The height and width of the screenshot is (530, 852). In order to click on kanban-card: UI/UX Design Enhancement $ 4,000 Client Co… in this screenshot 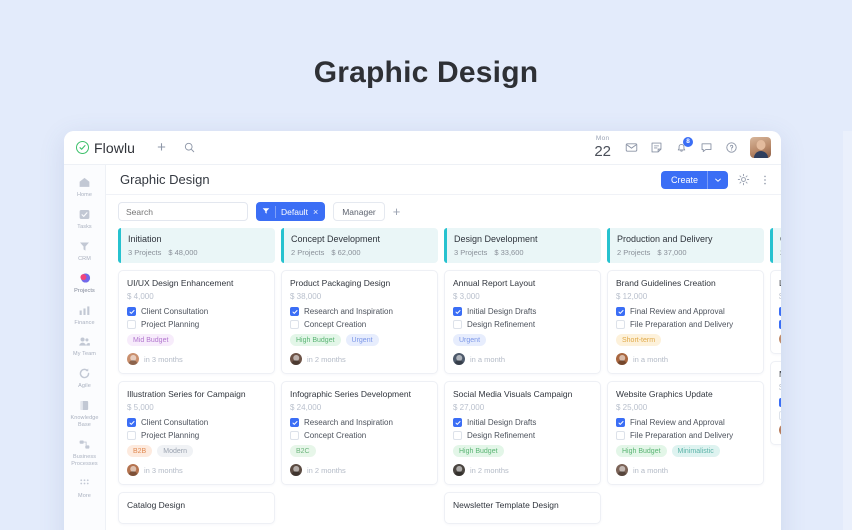, I will do `click(196, 322)`.